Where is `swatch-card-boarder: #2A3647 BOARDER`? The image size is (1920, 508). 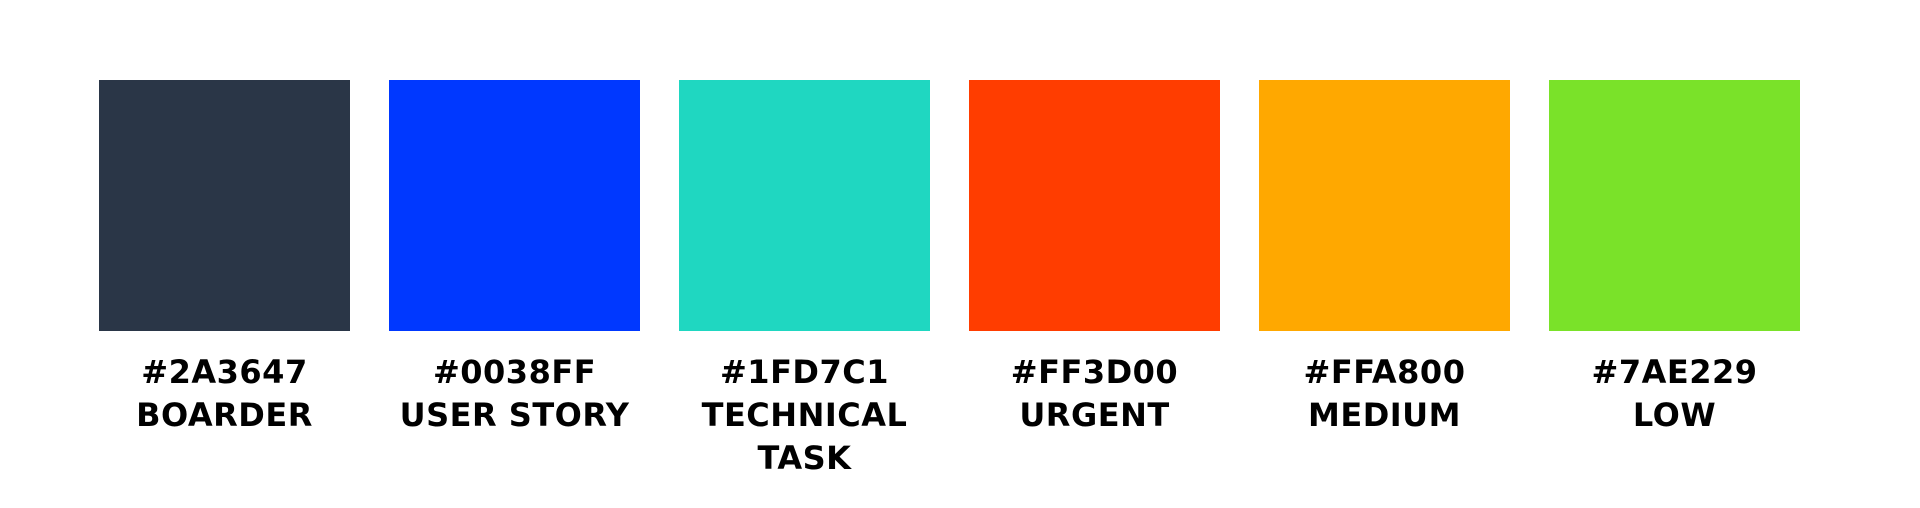 swatch-card-boarder: #2A3647 BOARDER is located at coordinates (224, 258).